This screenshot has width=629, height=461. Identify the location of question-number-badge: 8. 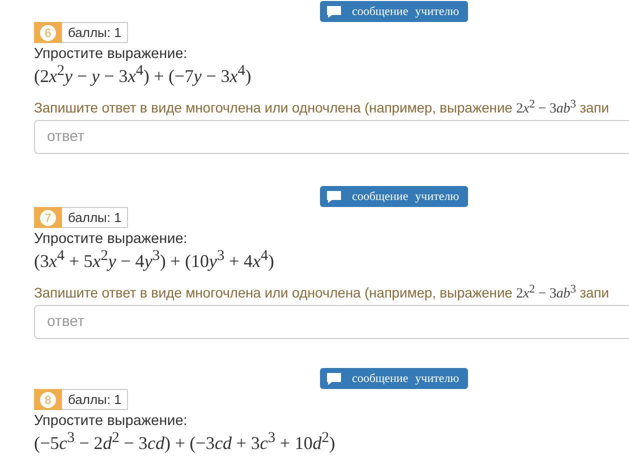
(48, 399).